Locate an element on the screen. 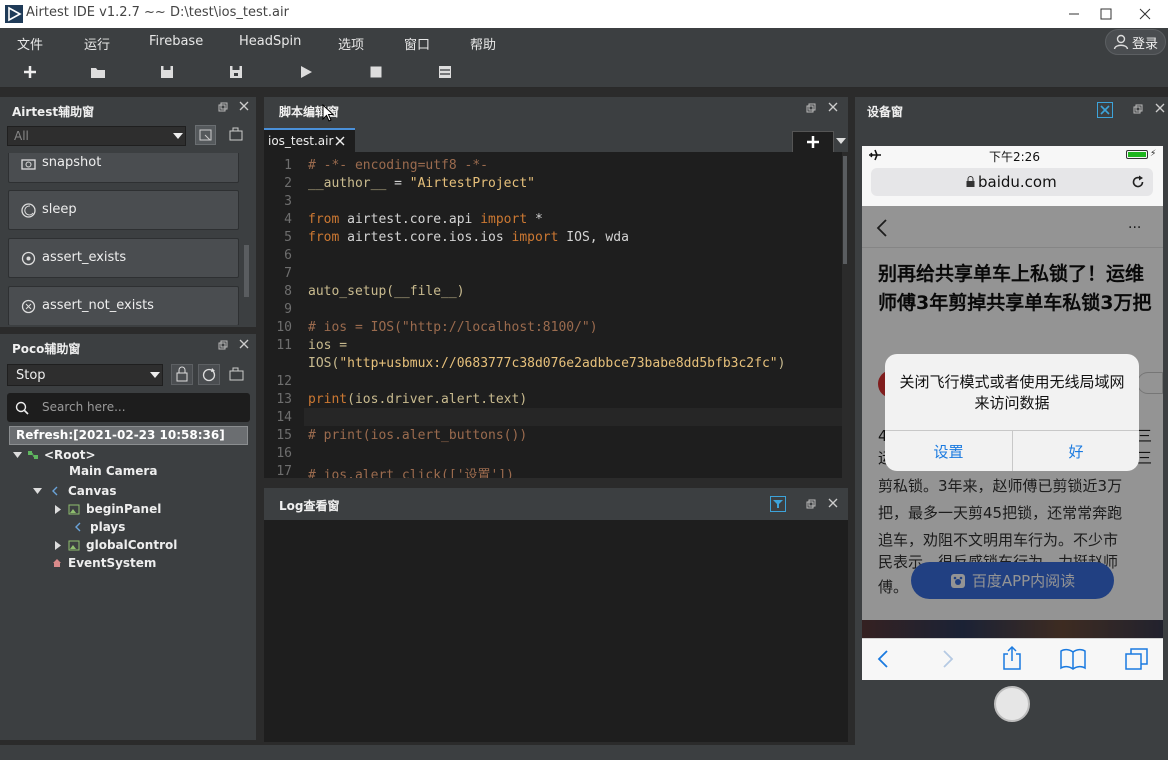  tree-node-label: <Root> is located at coordinates (70, 455).